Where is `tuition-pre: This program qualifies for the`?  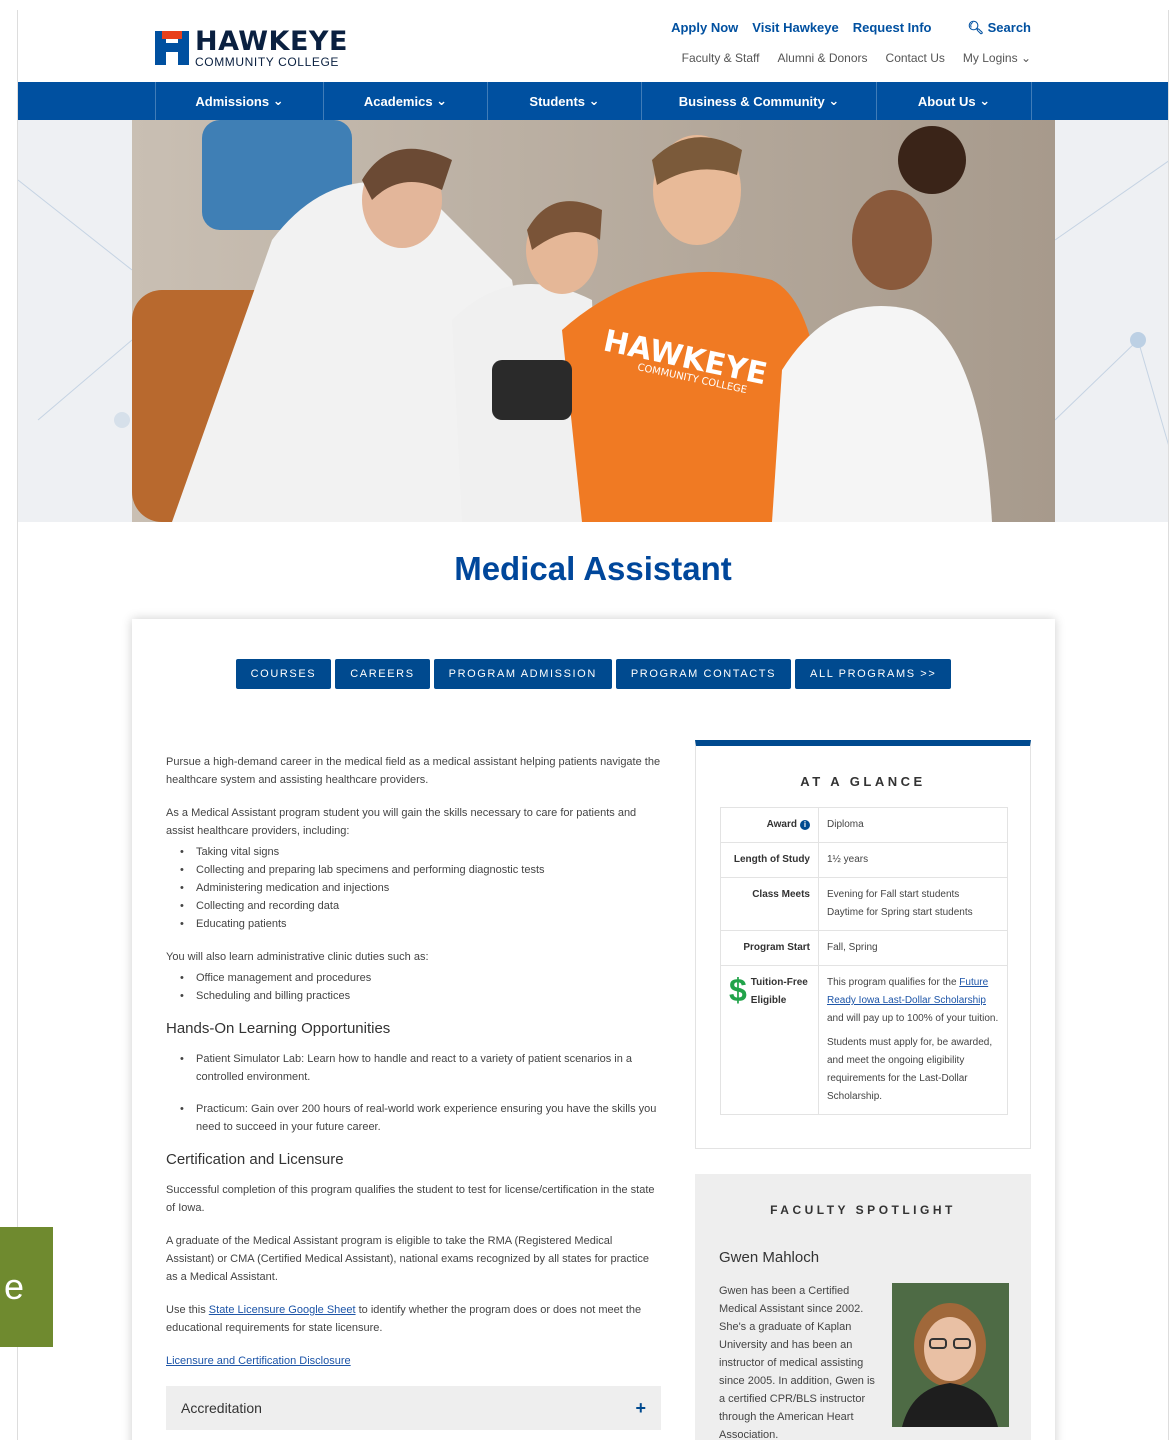
tuition-pre: This program qualifies for the is located at coordinates (893, 982).